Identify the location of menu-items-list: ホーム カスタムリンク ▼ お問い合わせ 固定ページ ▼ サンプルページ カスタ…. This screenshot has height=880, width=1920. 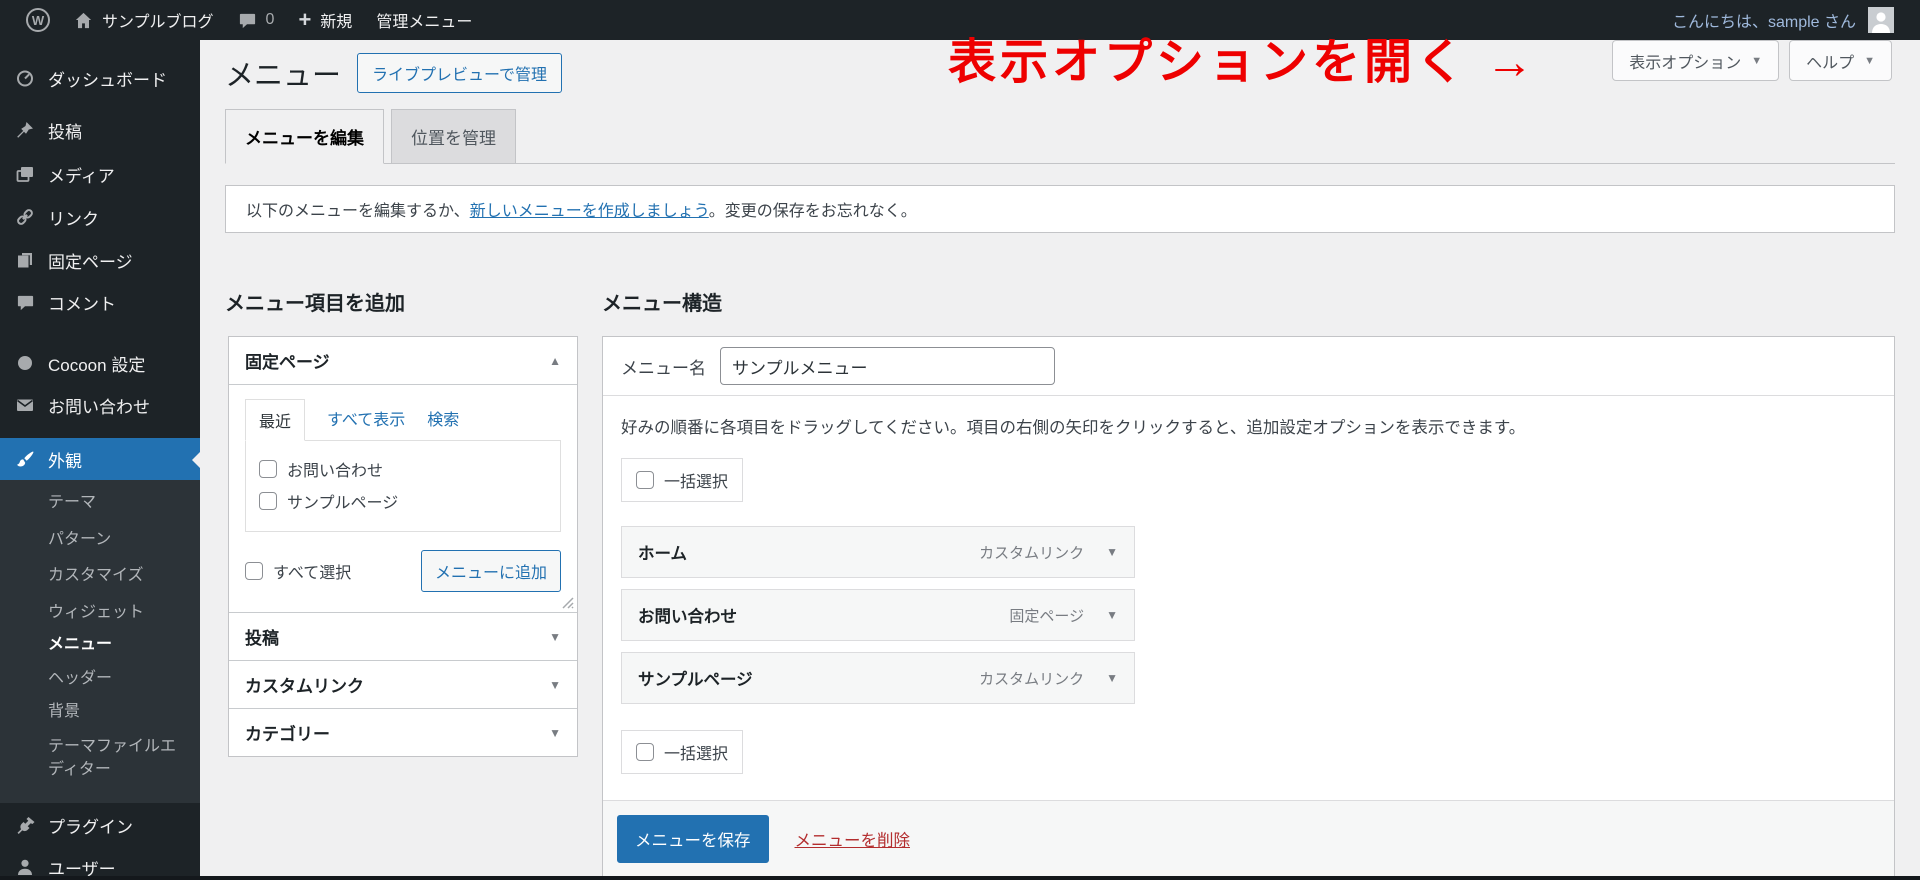
(878, 615).